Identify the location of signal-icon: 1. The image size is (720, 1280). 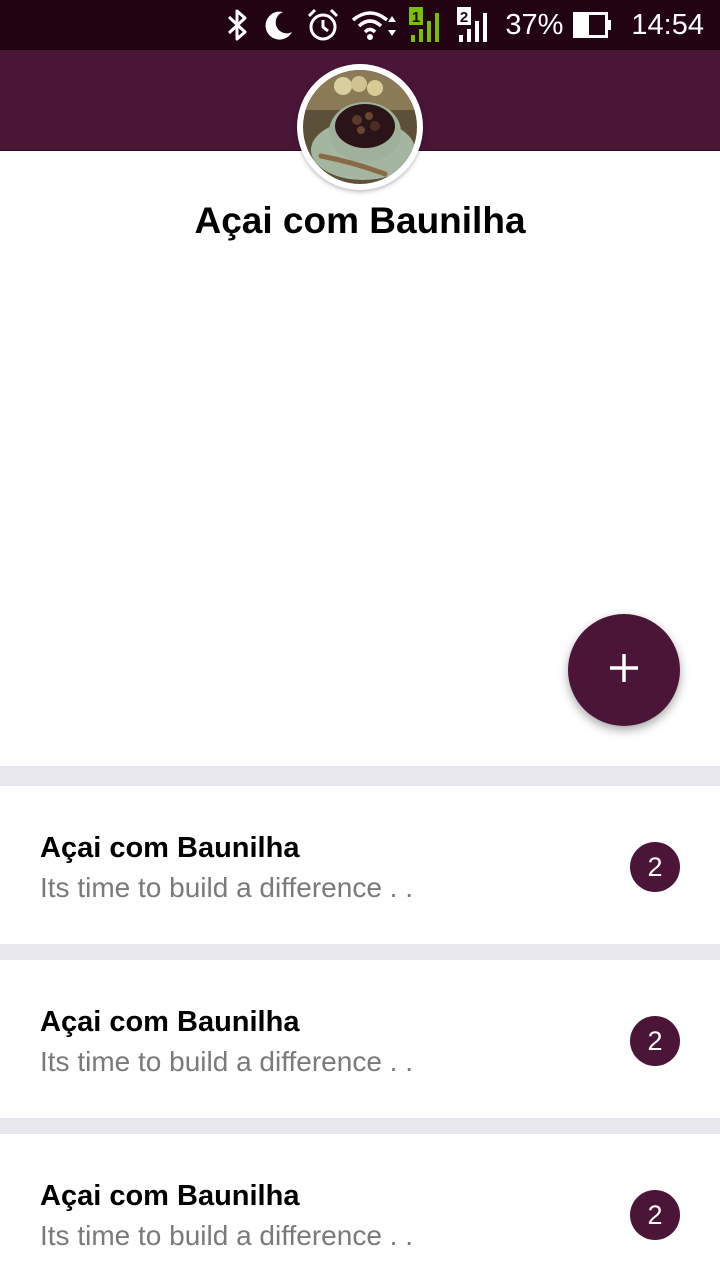
(428, 25).